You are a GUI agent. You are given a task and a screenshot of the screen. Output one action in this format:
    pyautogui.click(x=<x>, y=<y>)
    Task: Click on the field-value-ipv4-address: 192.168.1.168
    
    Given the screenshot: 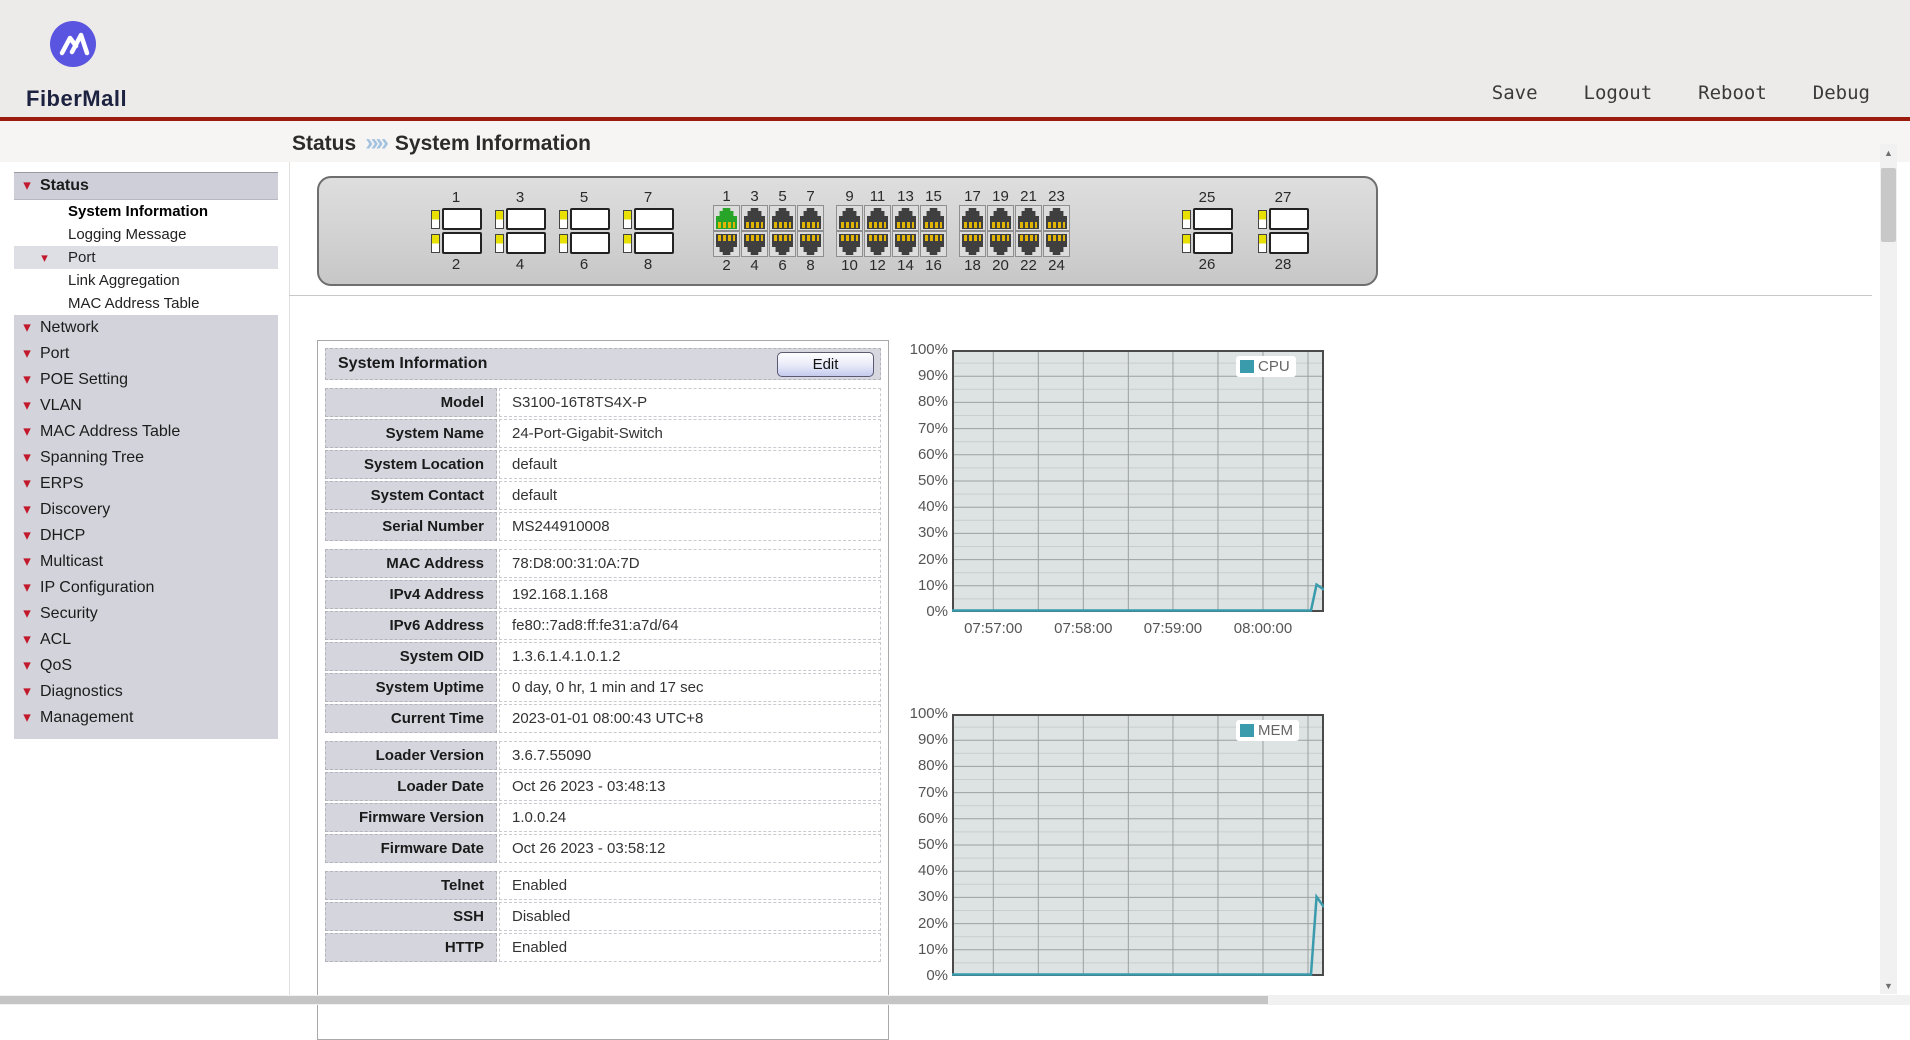 What is the action you would take?
    pyautogui.click(x=690, y=594)
    